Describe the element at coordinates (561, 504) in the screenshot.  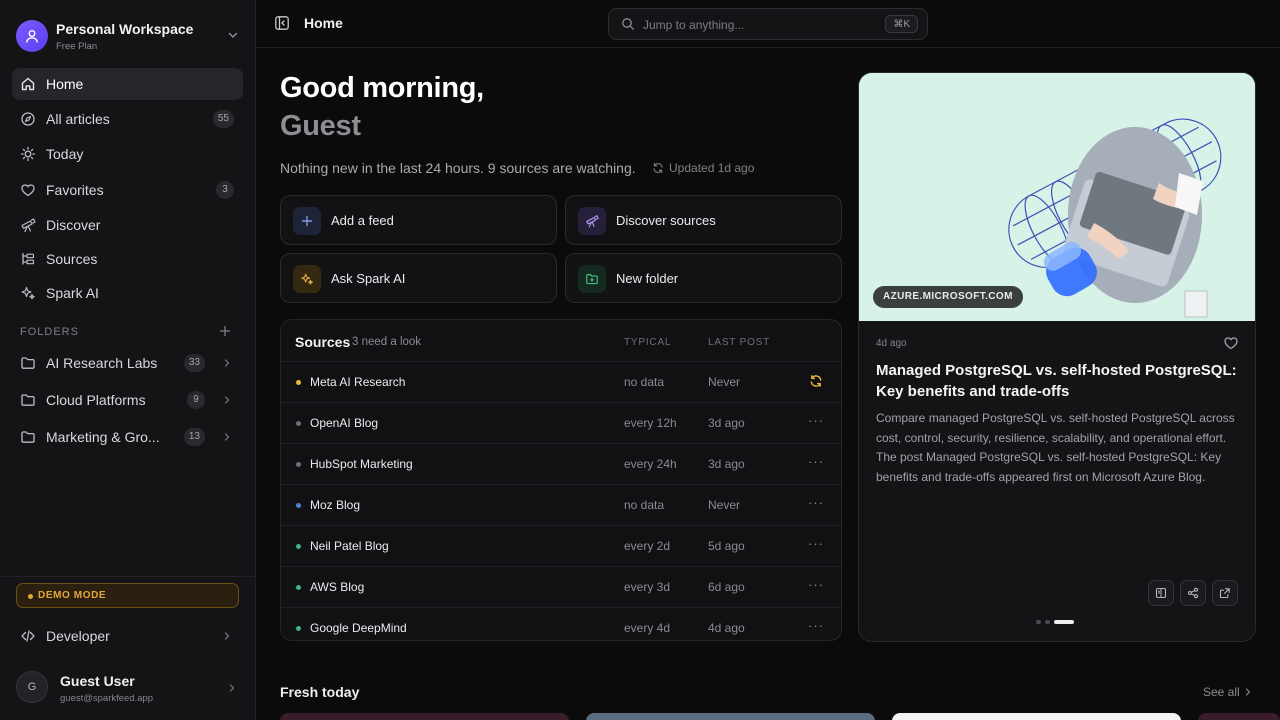
I see `source-row: Moz Blog no data Never ···` at that location.